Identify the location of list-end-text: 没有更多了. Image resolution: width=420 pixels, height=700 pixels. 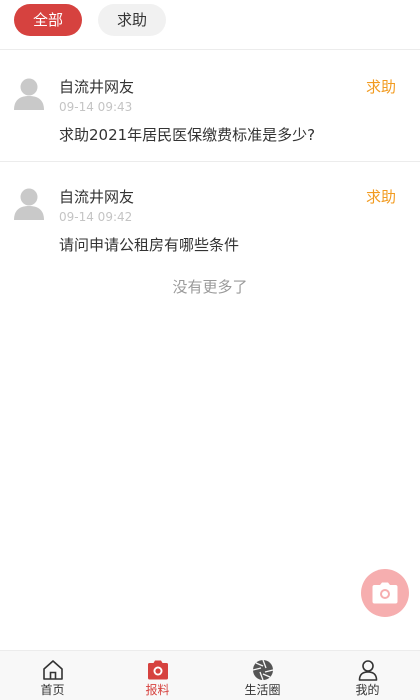
(210, 287).